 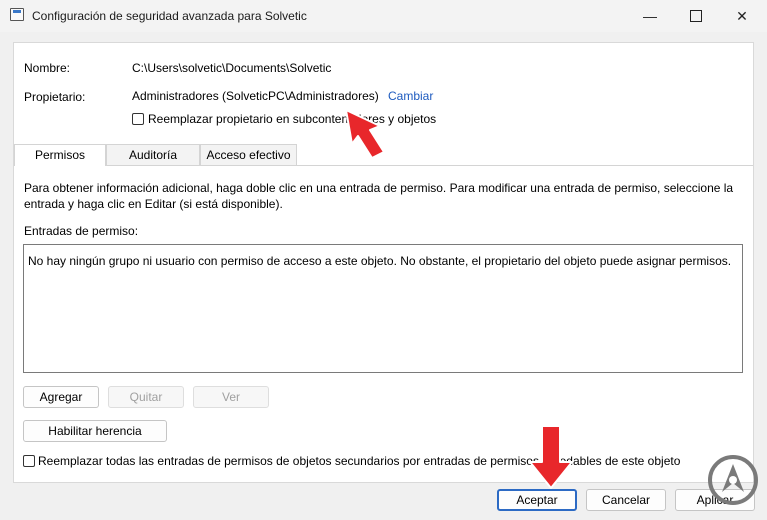 What do you see at coordinates (537, 500) in the screenshot?
I see `ok-button: Aceptar` at bounding box center [537, 500].